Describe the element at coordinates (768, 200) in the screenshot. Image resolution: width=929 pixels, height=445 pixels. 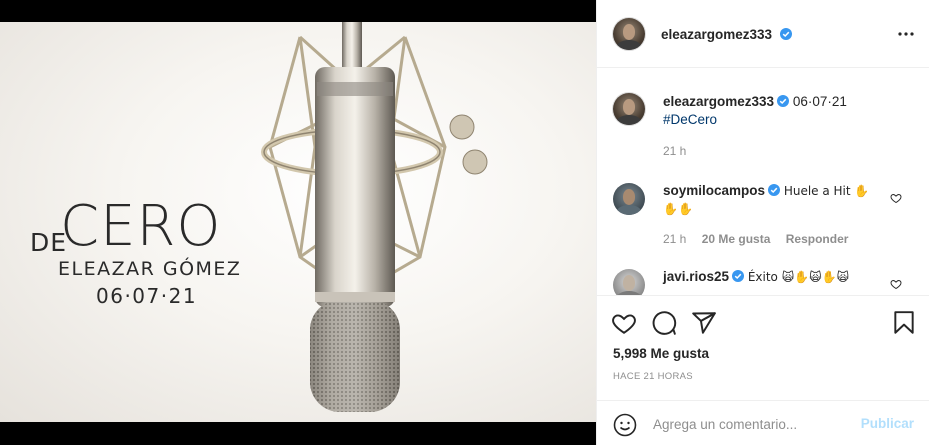
I see `comment-text-block: soymilocampos Huele a Hit ✋ ✋✋` at that location.